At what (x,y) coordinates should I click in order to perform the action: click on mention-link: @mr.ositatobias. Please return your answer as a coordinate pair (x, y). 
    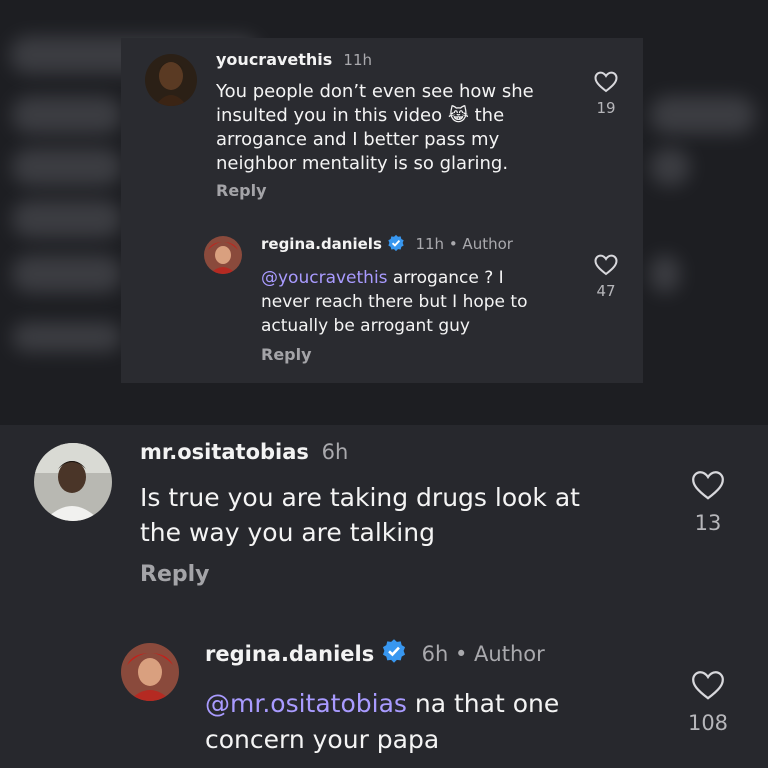
    Looking at the image, I should click on (306, 703).